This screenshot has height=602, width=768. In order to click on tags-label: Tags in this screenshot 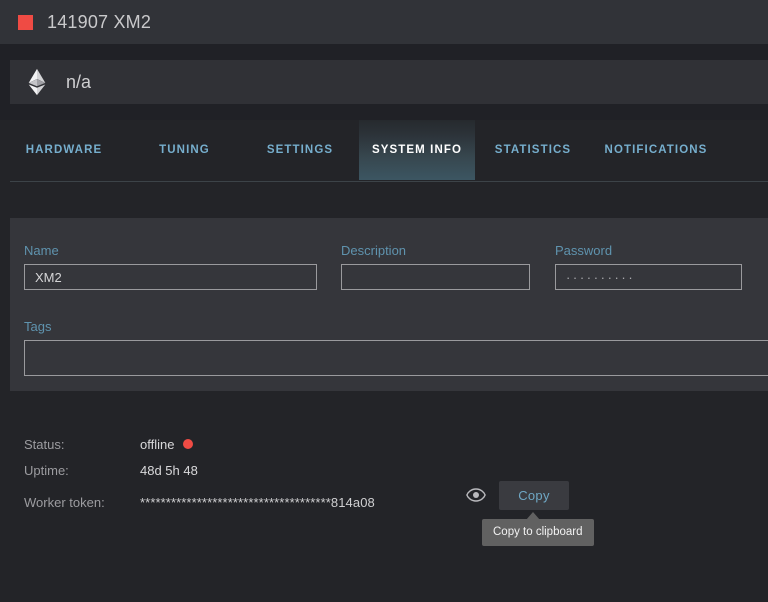, I will do `click(38, 326)`.